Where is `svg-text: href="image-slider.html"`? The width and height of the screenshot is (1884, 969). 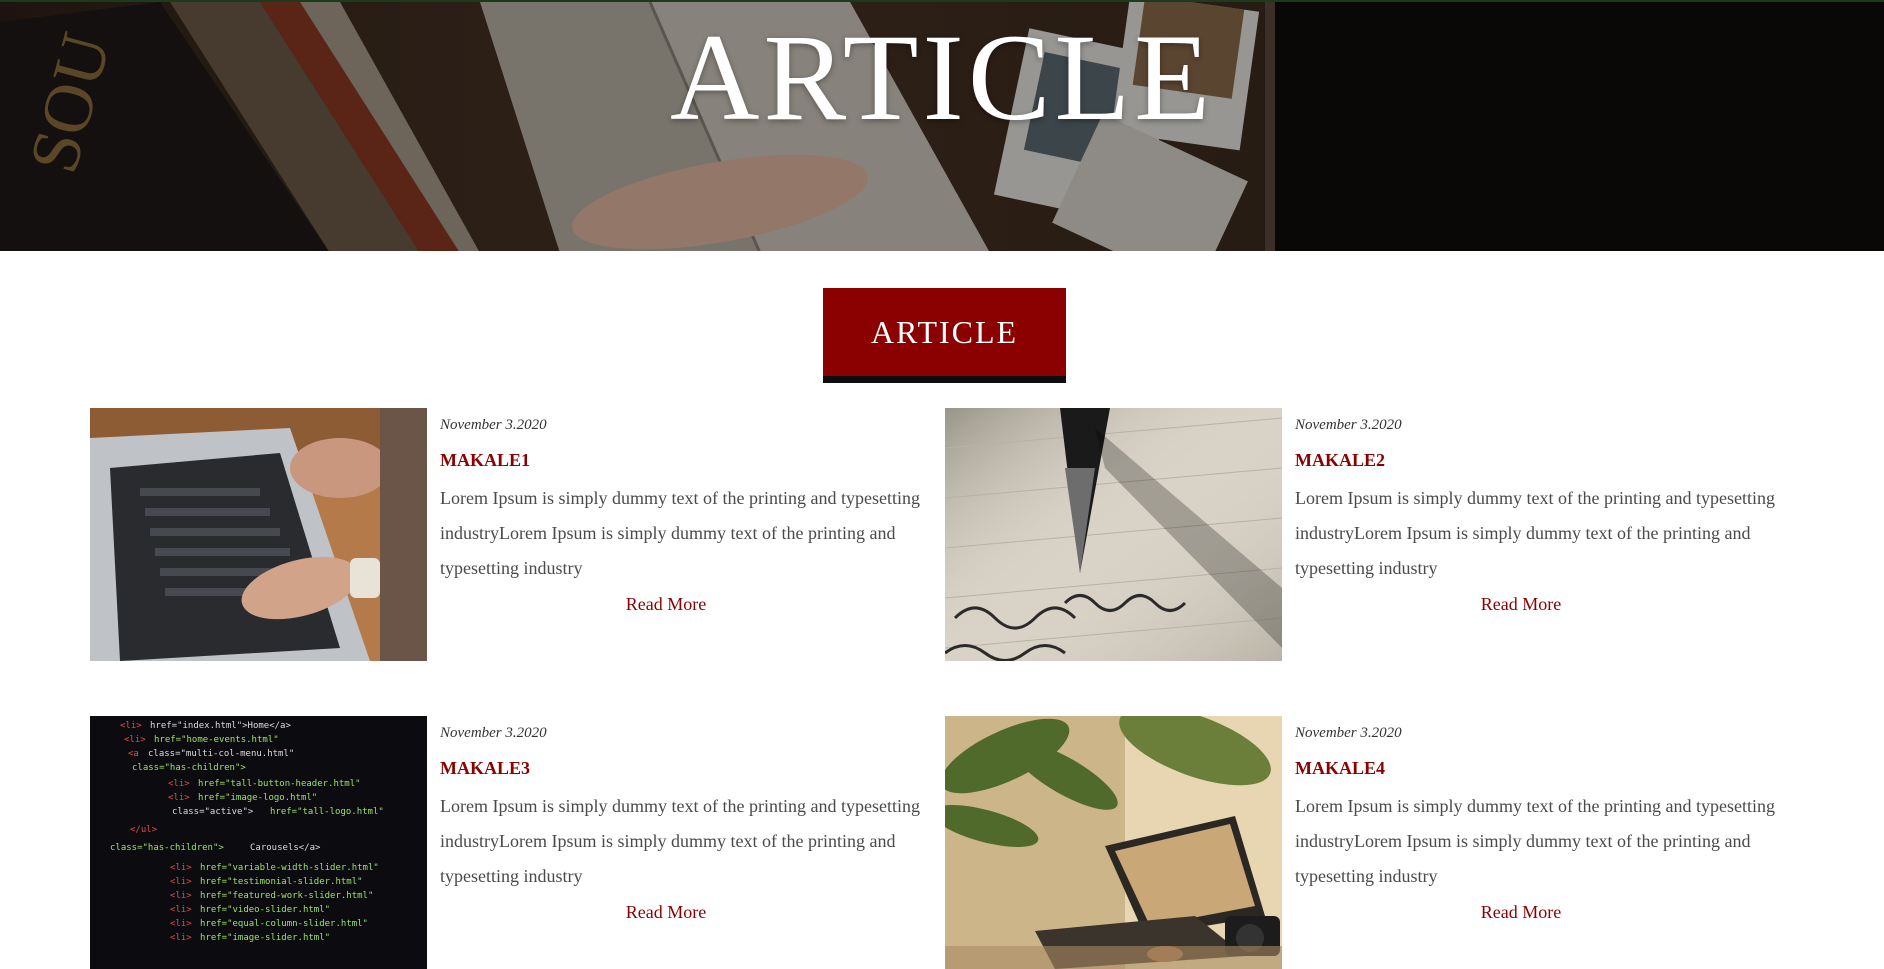 svg-text: href="image-slider.html" is located at coordinates (265, 938).